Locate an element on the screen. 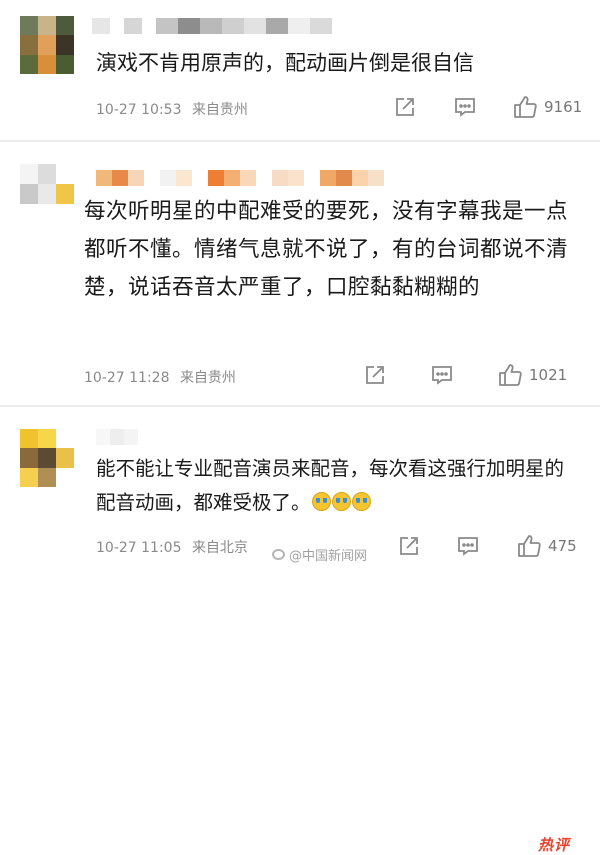 This screenshot has width=600, height=855. comment-time: 10-27 10:53 is located at coordinates (139, 110).